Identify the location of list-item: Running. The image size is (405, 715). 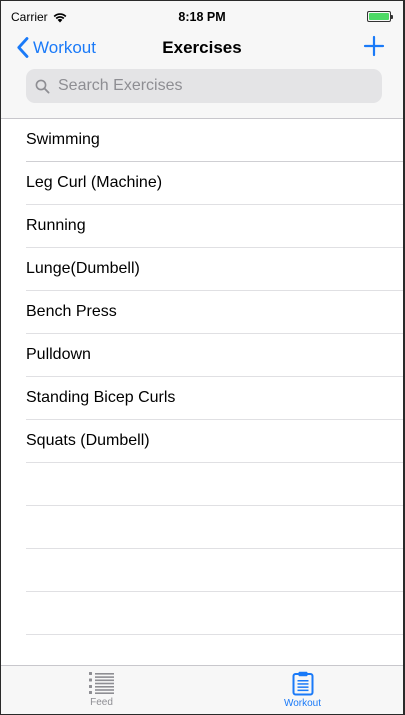
(214, 226).